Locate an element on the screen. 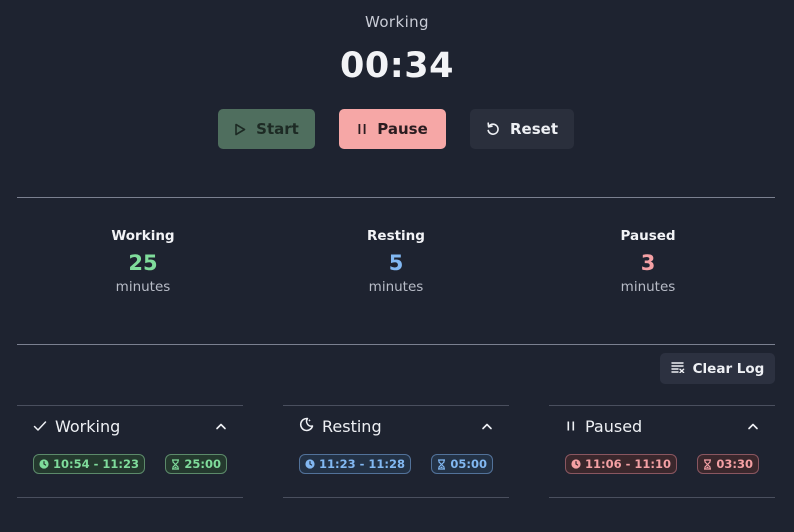  reset-icon is located at coordinates (493, 129).